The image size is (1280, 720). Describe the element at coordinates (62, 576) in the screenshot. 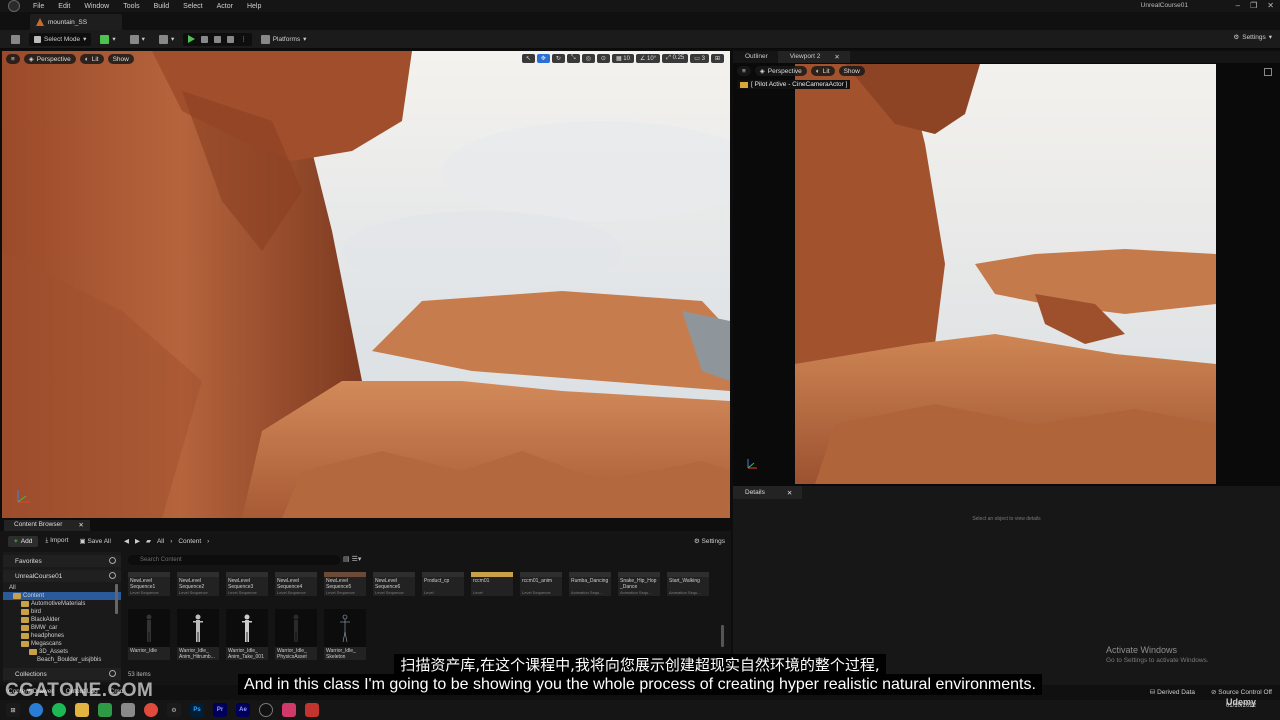

I see `project-header: UnrealCourse01` at that location.